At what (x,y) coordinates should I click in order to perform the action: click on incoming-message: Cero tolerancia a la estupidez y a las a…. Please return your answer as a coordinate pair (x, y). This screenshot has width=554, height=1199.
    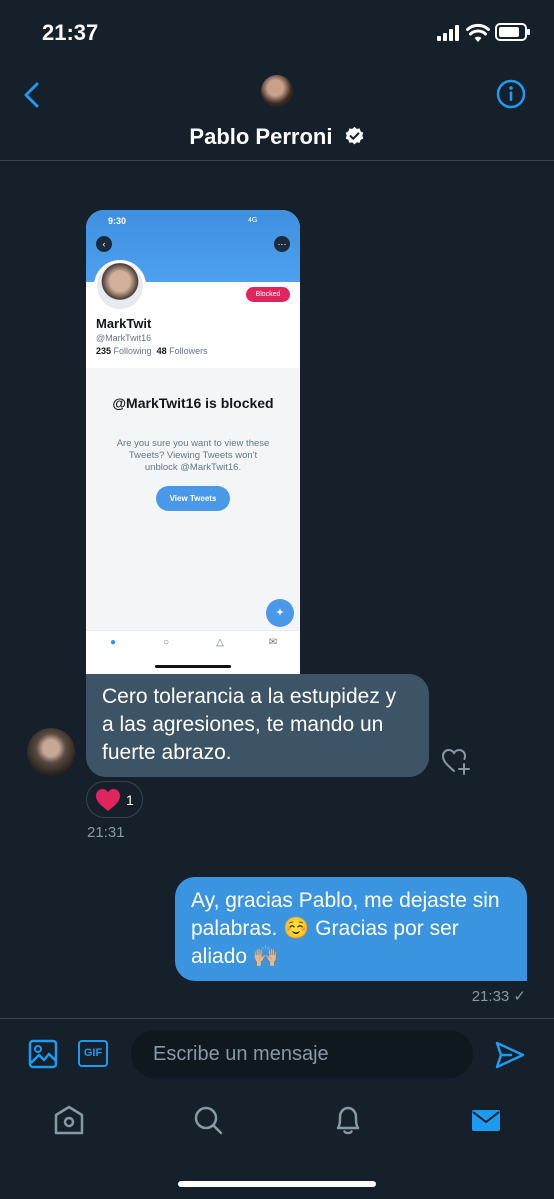
    Looking at the image, I should click on (257, 725).